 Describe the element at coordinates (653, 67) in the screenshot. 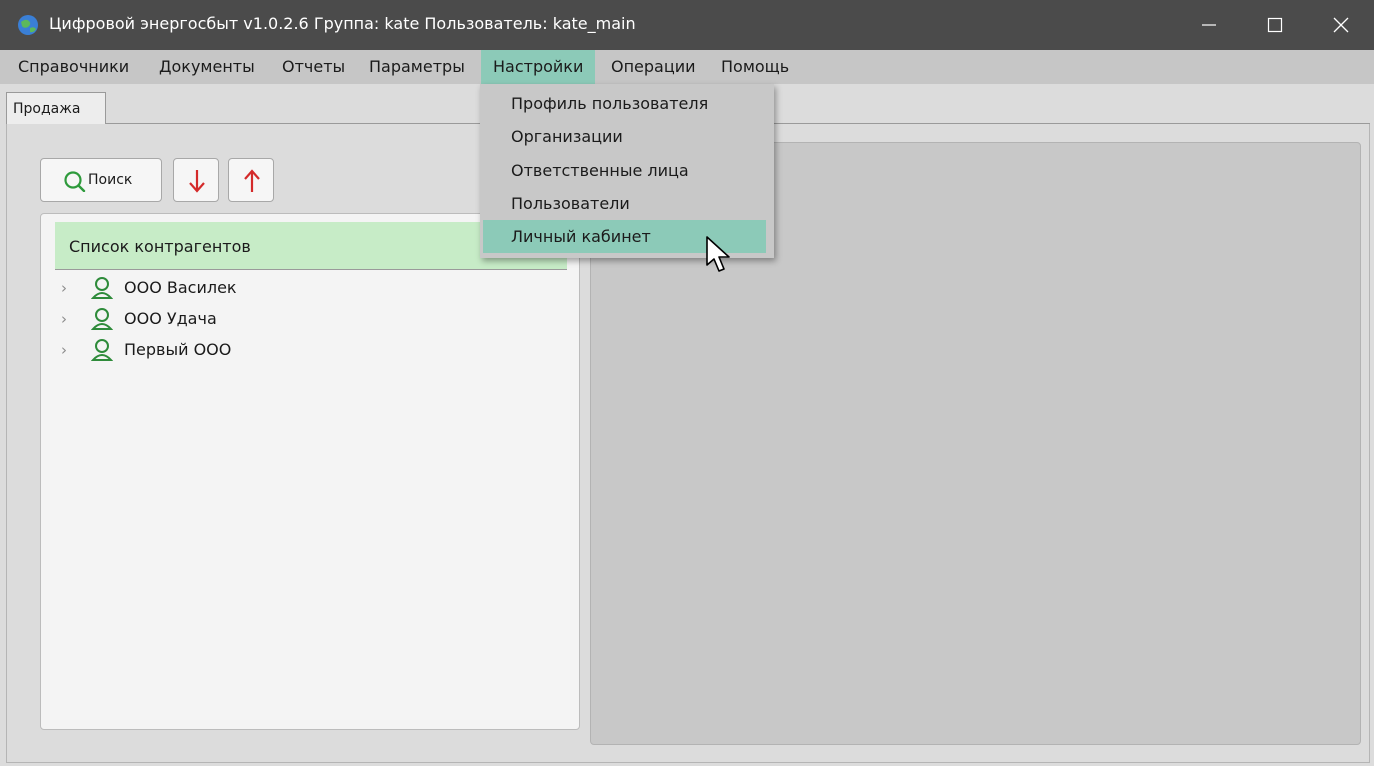

I see `menu-operatsii: Операции` at that location.